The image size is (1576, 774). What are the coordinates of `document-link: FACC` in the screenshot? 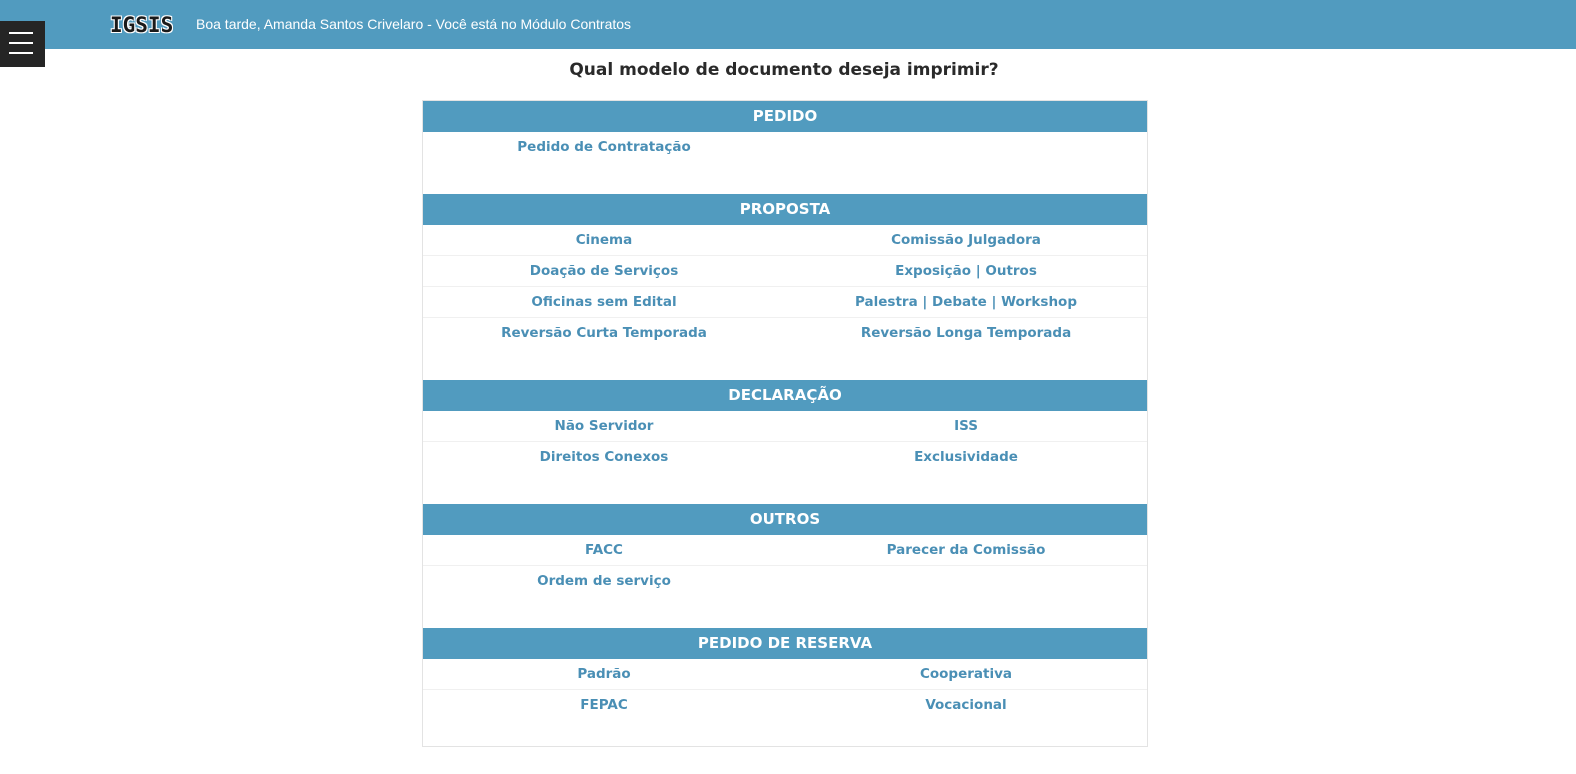 It's located at (604, 550).